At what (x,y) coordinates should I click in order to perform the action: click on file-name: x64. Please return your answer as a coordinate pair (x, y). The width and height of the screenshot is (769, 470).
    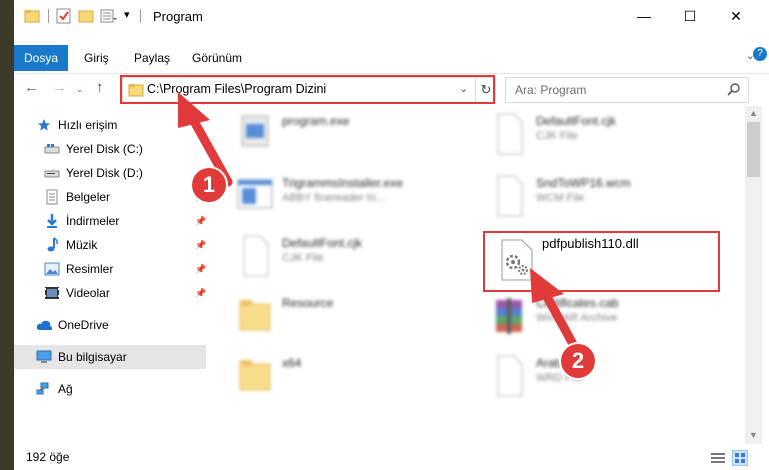
    Looking at the image, I should click on (292, 363).